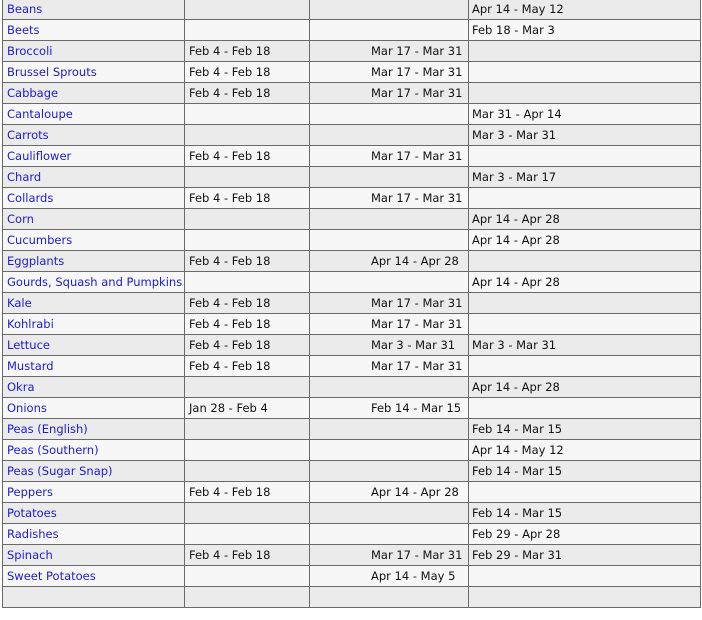 This screenshot has width=702, height=620. What do you see at coordinates (28, 345) in the screenshot?
I see `vegetable-link: Lettuce` at bounding box center [28, 345].